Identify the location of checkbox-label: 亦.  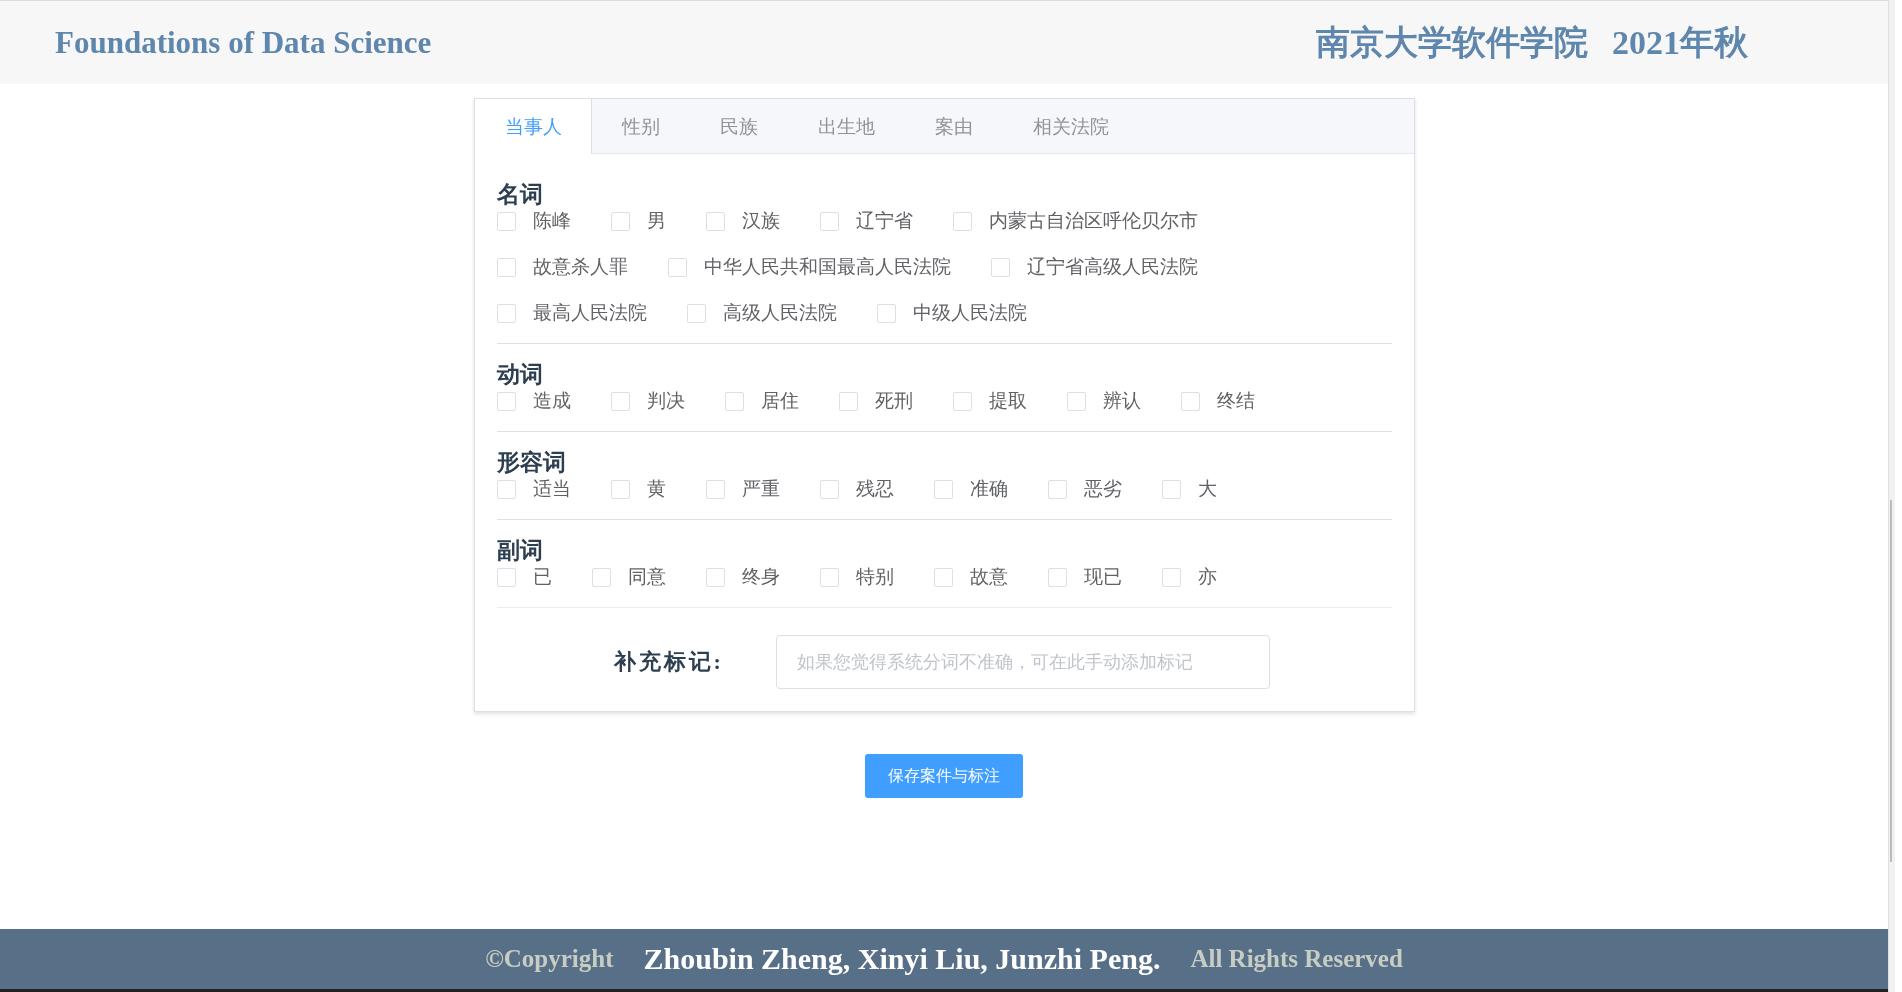
(1207, 577).